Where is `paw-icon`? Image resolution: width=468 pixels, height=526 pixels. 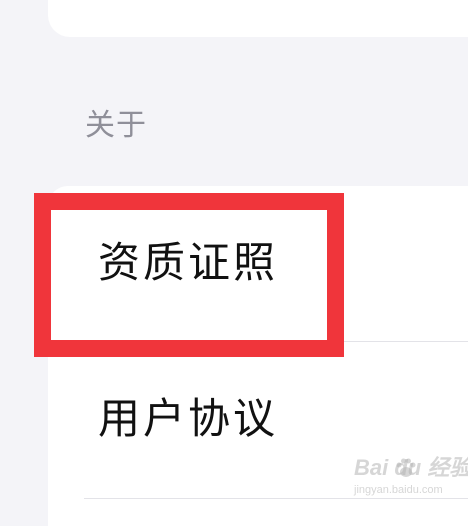
paw-icon is located at coordinates (406, 467).